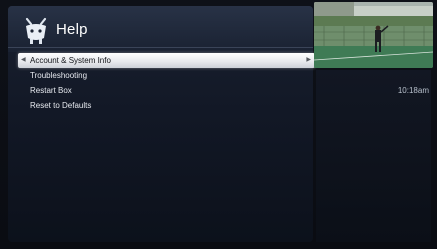  Describe the element at coordinates (166, 105) in the screenshot. I see `menu-item-reset-to-defaults: Reset to Defaults` at that location.